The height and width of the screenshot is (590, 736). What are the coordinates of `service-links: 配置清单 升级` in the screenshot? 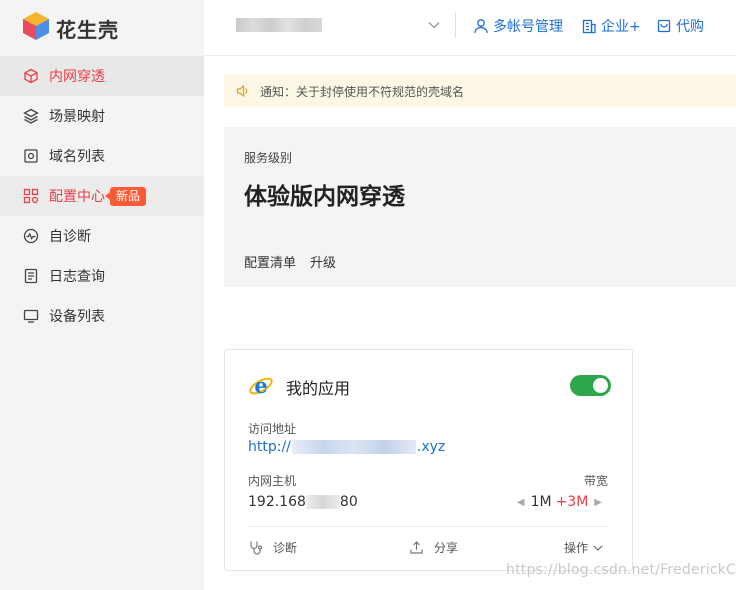 It's located at (290, 261).